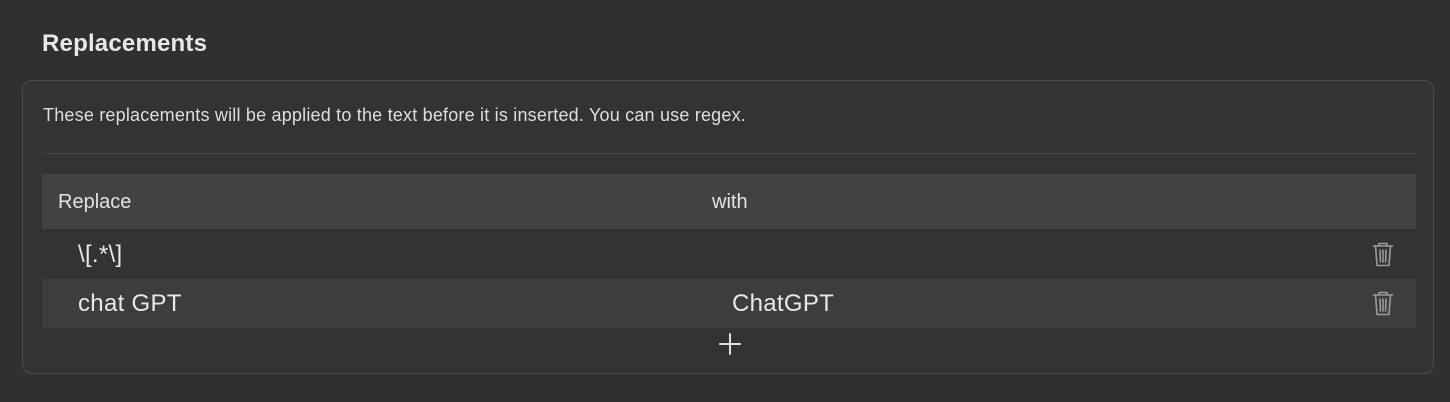  I want to click on column-header-with: with, so click(730, 202).